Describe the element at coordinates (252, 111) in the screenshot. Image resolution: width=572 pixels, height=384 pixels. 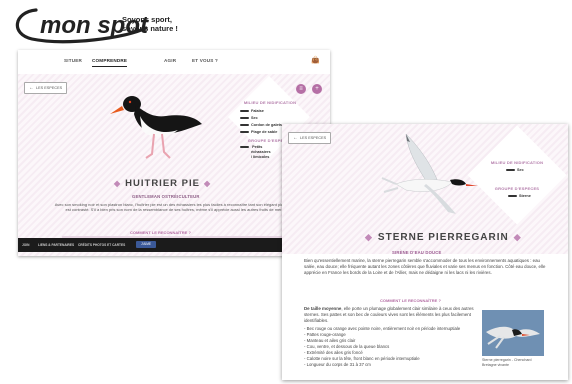
I see `habitat-falaise: Falaise` at that location.